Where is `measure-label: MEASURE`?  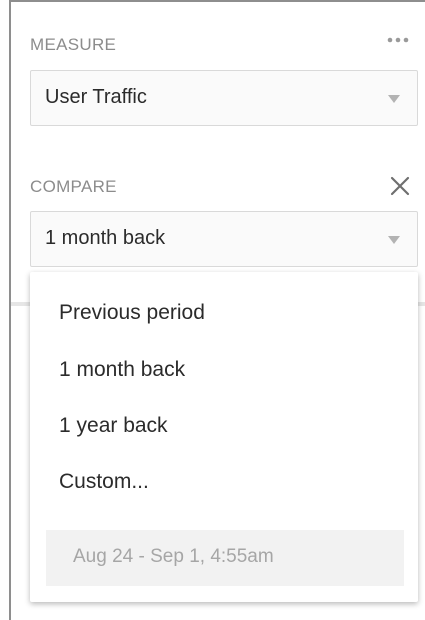
measure-label: MEASURE is located at coordinates (73, 44).